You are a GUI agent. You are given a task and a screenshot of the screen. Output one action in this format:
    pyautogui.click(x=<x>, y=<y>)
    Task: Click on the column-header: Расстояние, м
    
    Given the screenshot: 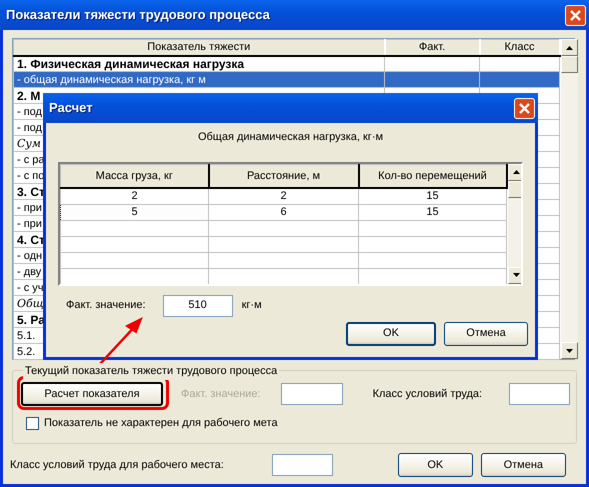 What is the action you would take?
    pyautogui.click(x=283, y=176)
    